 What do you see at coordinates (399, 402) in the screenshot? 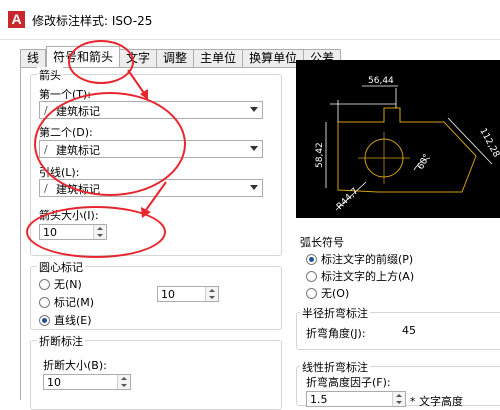
I see `spin-down-icon` at bounding box center [399, 402].